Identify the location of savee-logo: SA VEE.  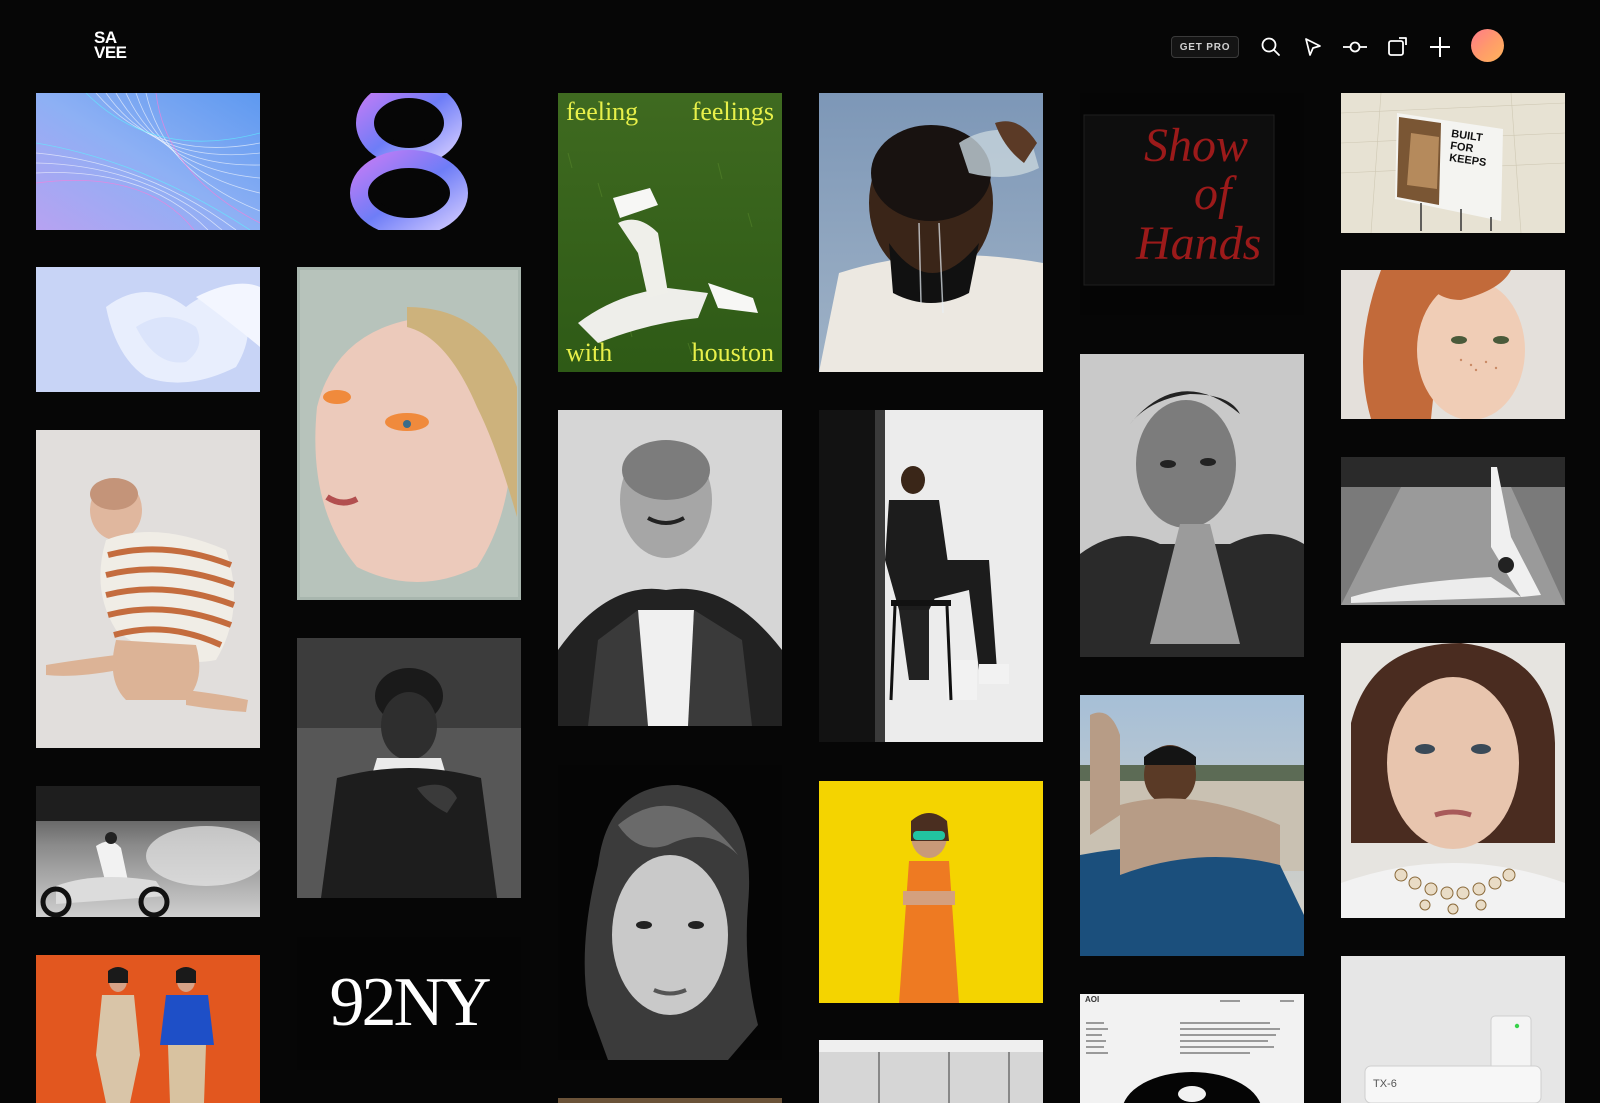
(114, 45).